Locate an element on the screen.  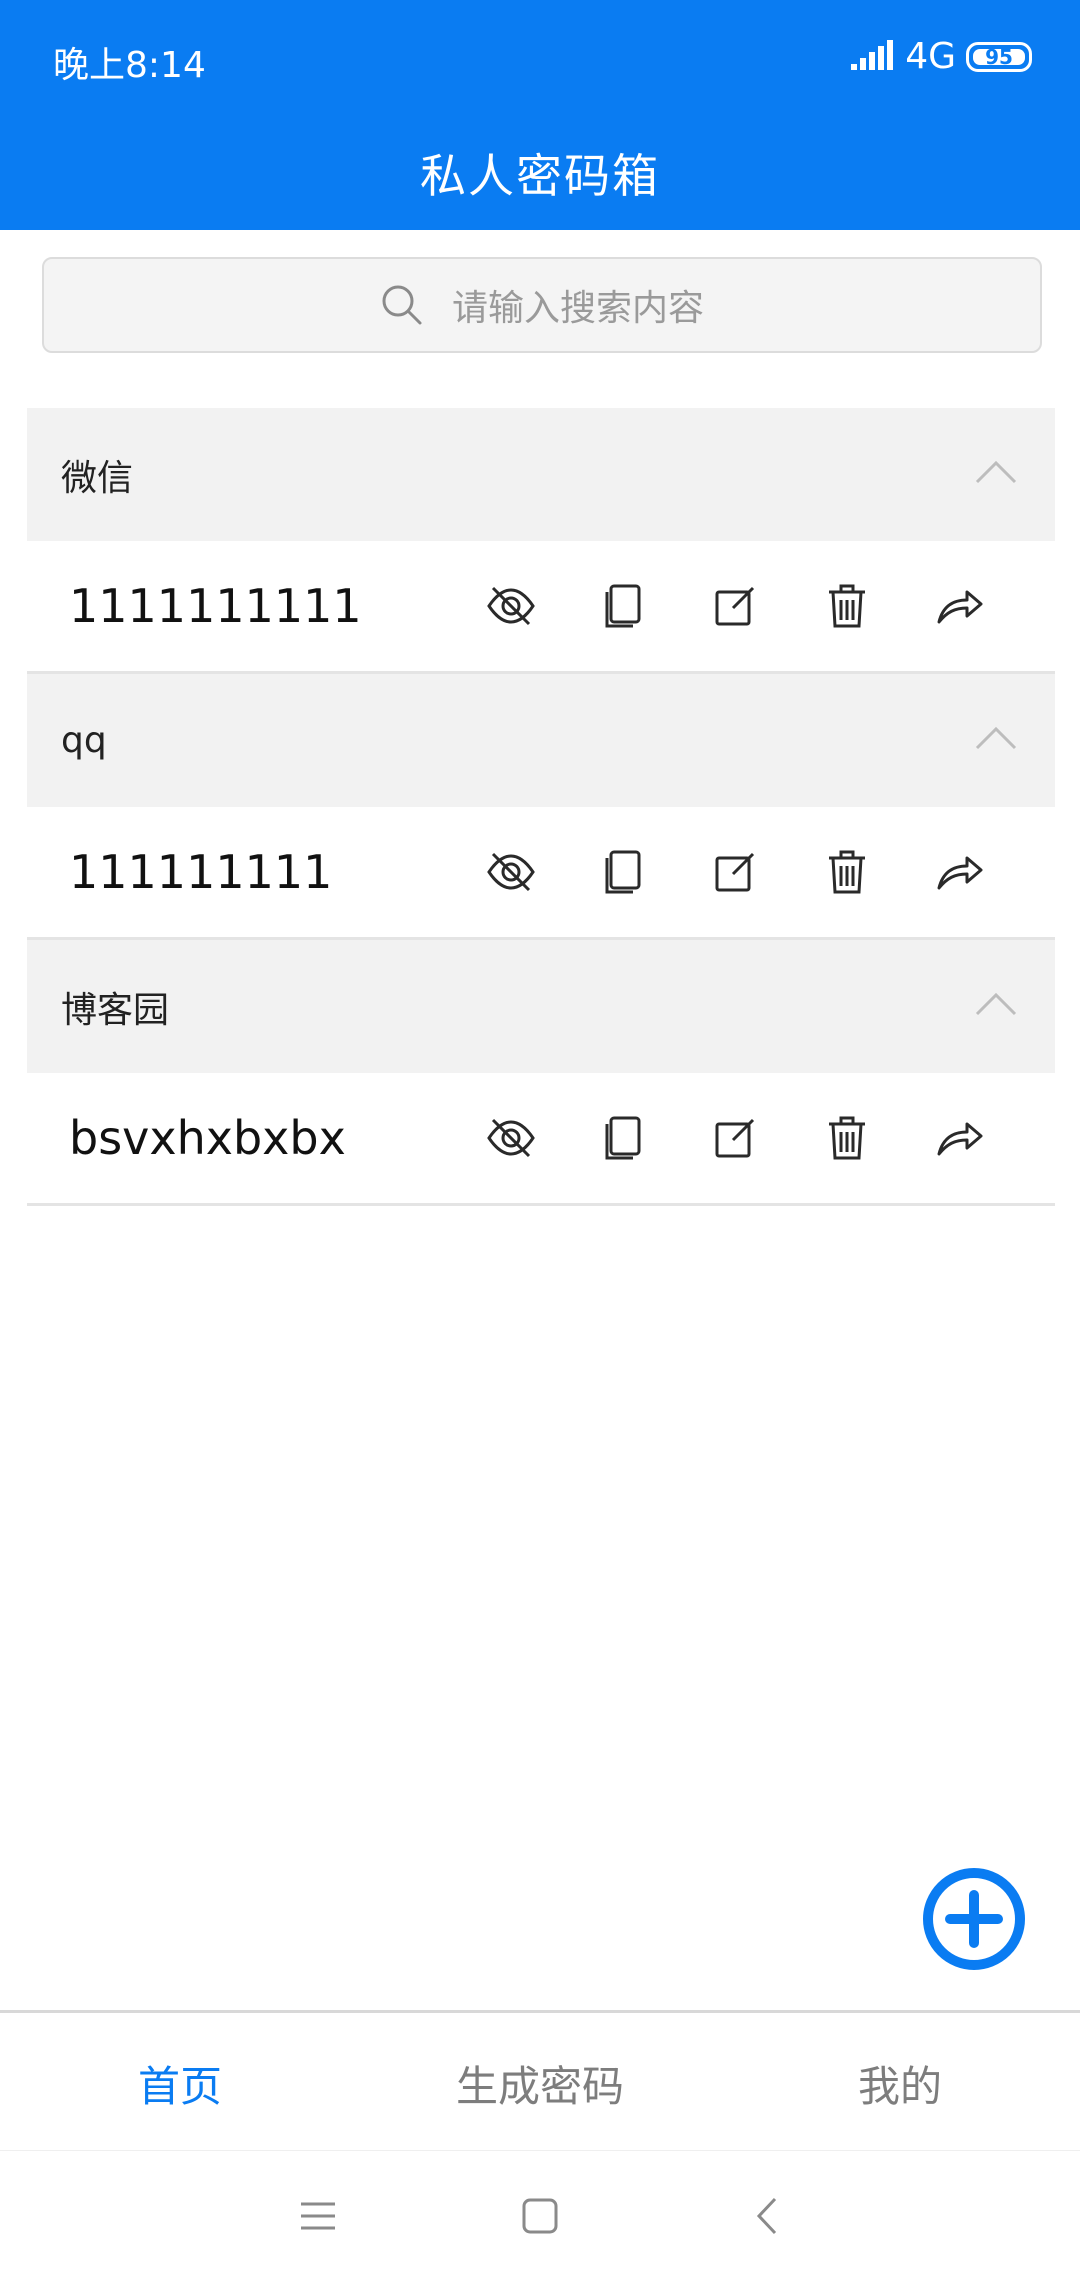
battery-icon: 95 is located at coordinates (999, 56).